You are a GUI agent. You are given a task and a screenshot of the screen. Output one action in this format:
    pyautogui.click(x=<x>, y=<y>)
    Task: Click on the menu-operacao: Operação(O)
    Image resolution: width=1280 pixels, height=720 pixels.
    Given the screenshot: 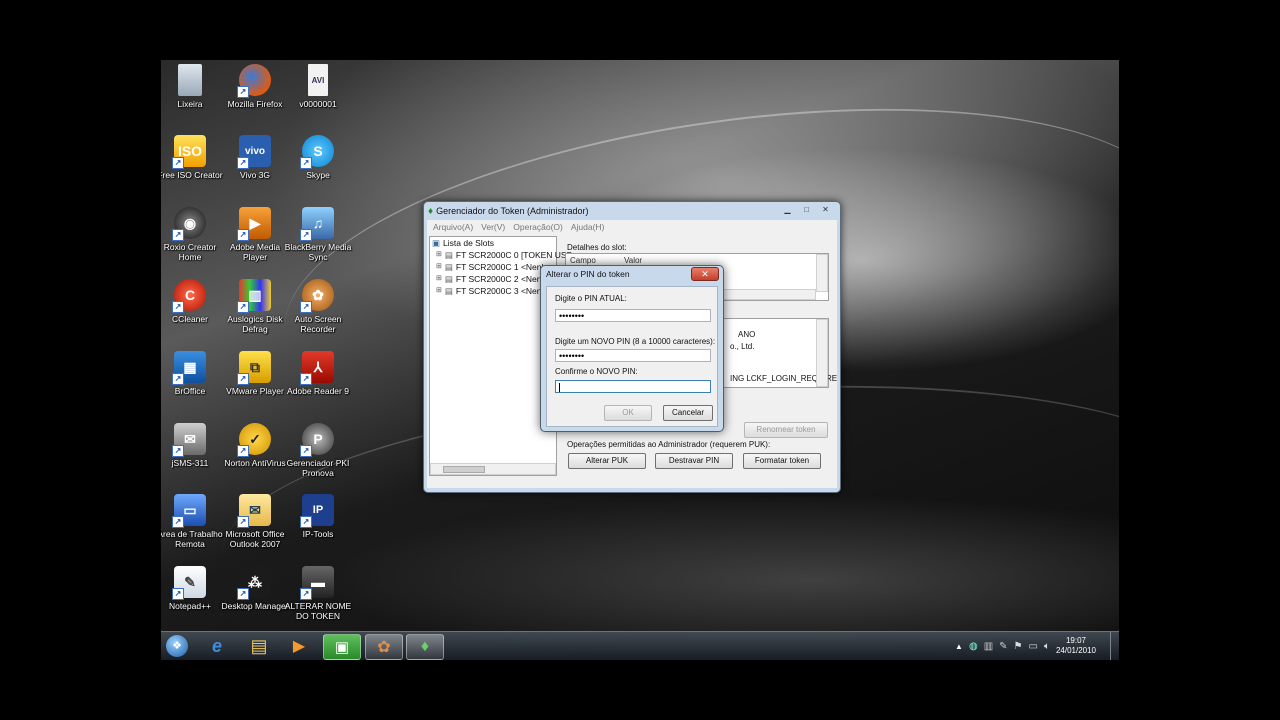 What is the action you would take?
    pyautogui.click(x=538, y=227)
    